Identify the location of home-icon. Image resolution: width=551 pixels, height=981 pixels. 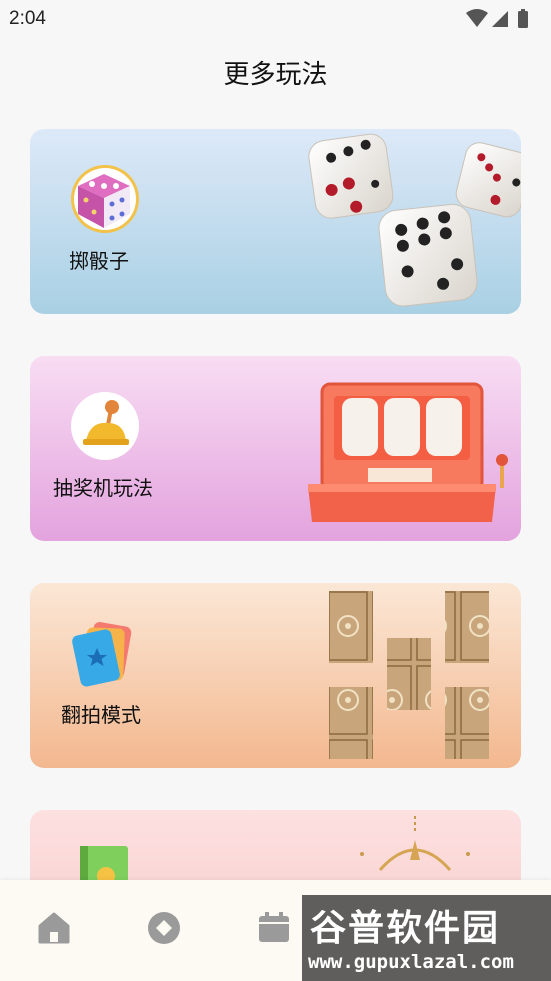
(56, 930).